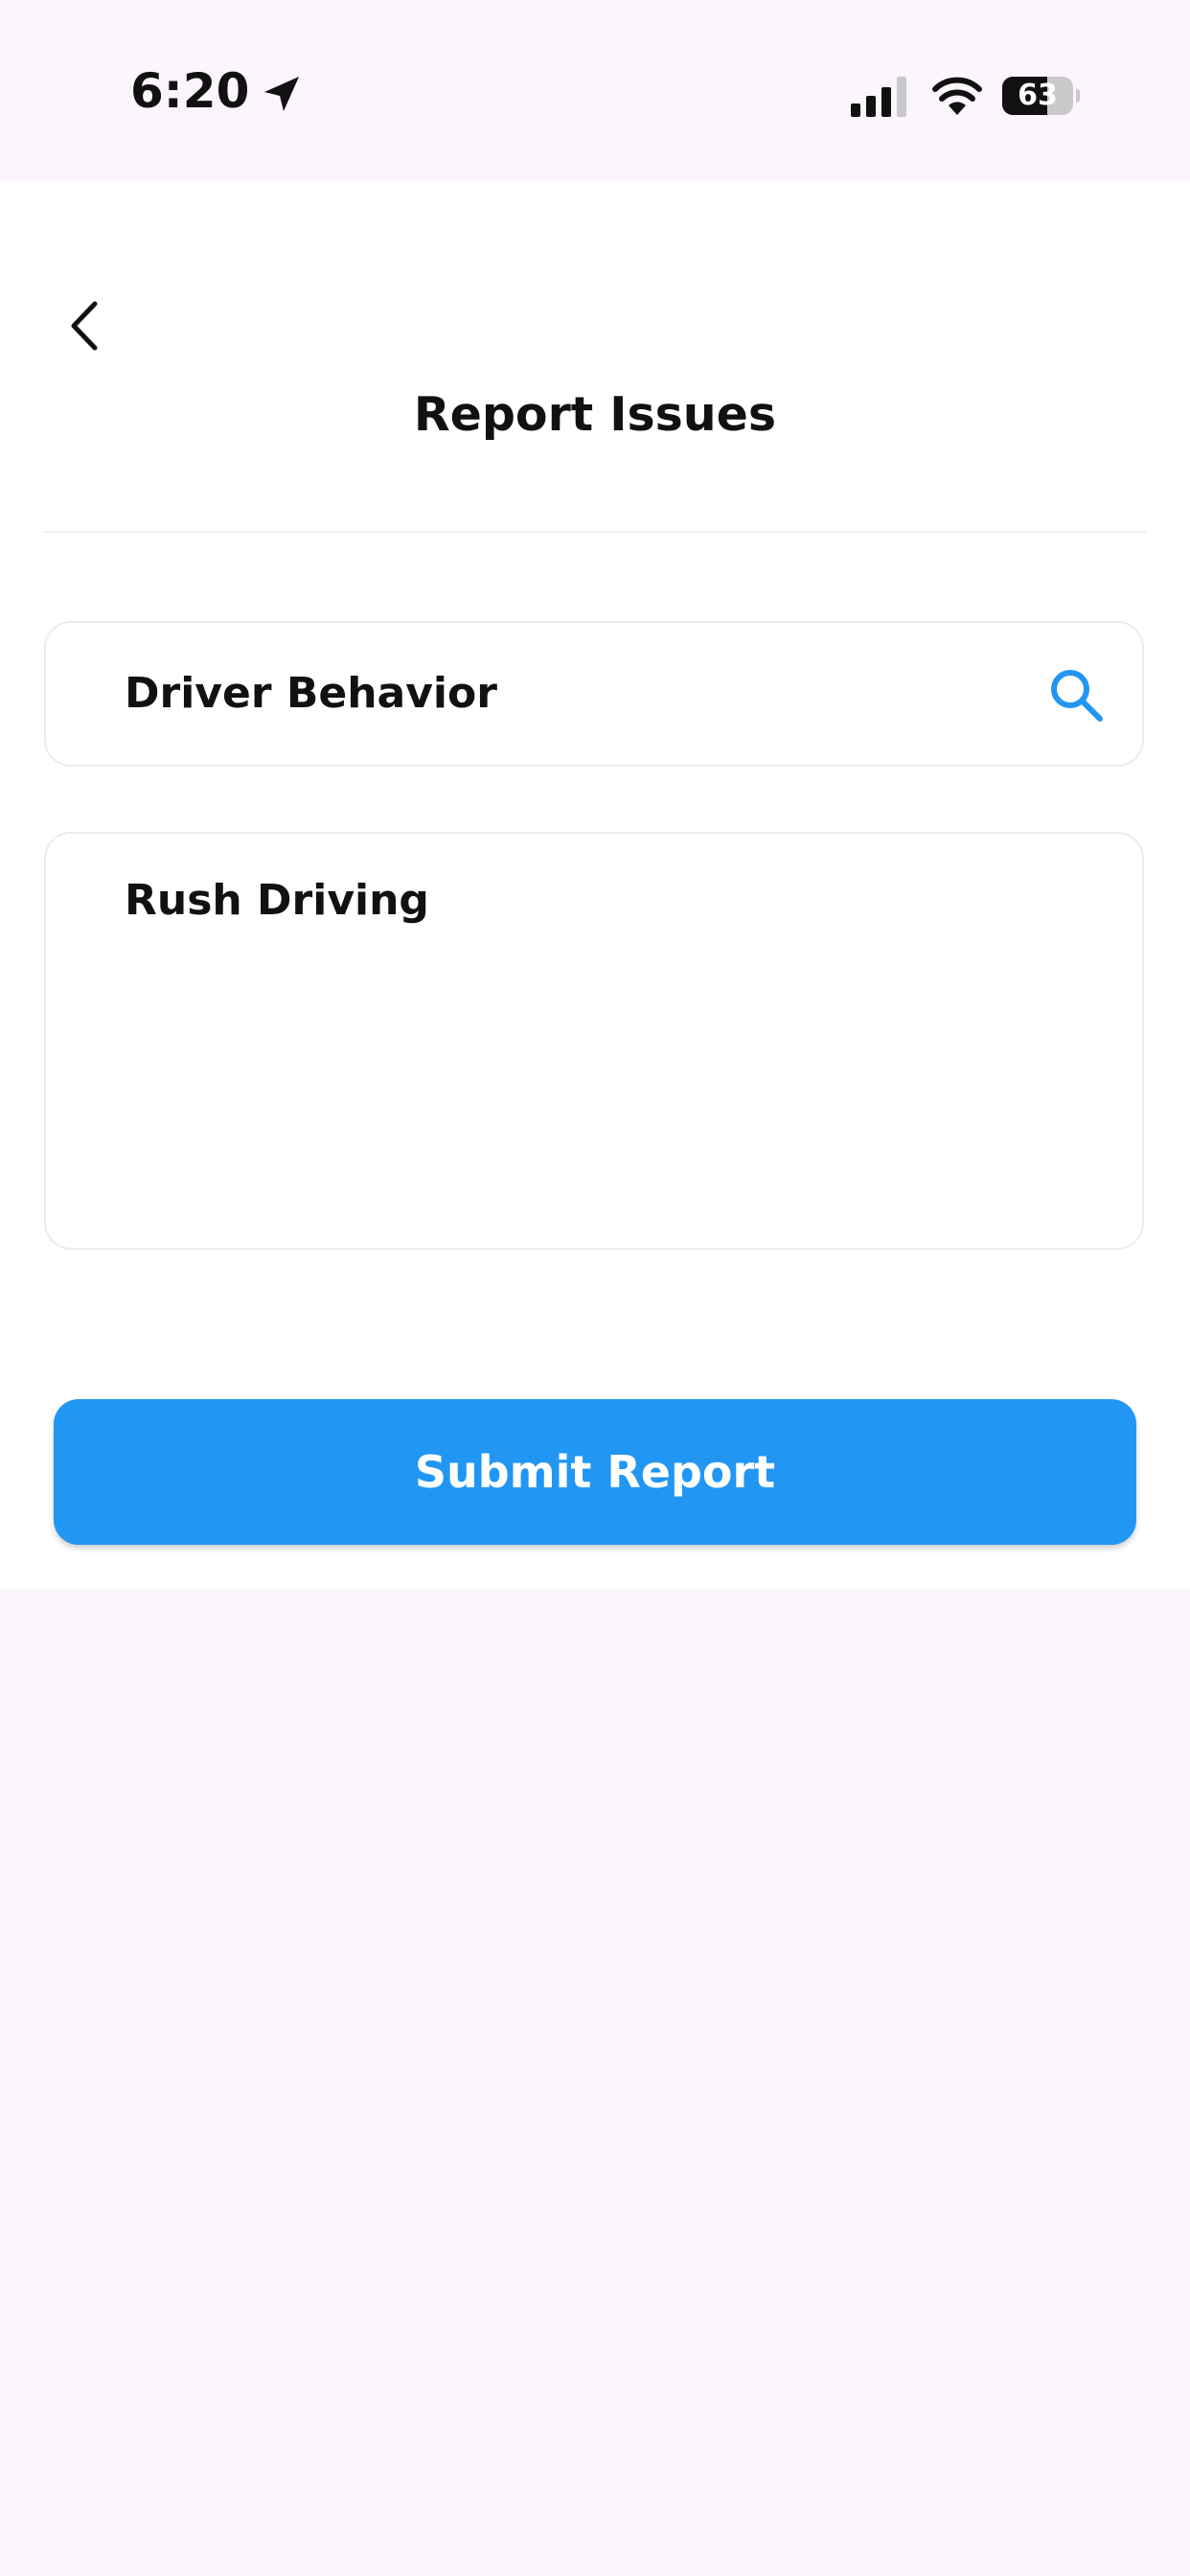  What do you see at coordinates (595, 90) in the screenshot?
I see `status-bar: 6:20 63` at bounding box center [595, 90].